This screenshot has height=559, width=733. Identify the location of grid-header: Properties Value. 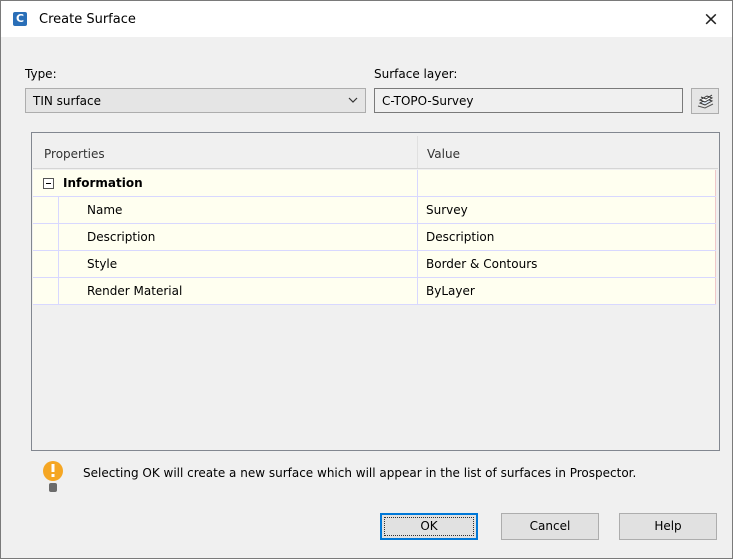
(375, 151).